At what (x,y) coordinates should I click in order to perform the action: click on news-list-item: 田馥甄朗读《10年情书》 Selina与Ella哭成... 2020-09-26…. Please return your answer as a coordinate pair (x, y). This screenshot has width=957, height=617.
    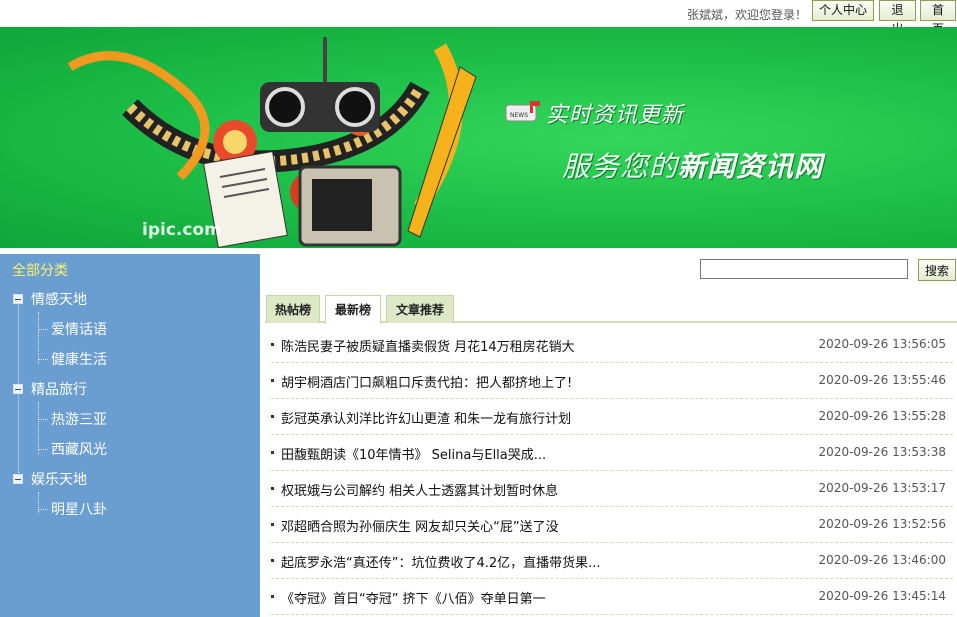
    Looking at the image, I should click on (612, 453).